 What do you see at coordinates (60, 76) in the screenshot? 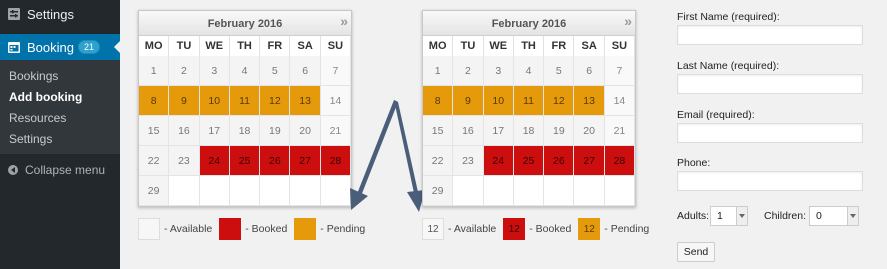
I see `submenu-item-bookings: Bookings` at bounding box center [60, 76].